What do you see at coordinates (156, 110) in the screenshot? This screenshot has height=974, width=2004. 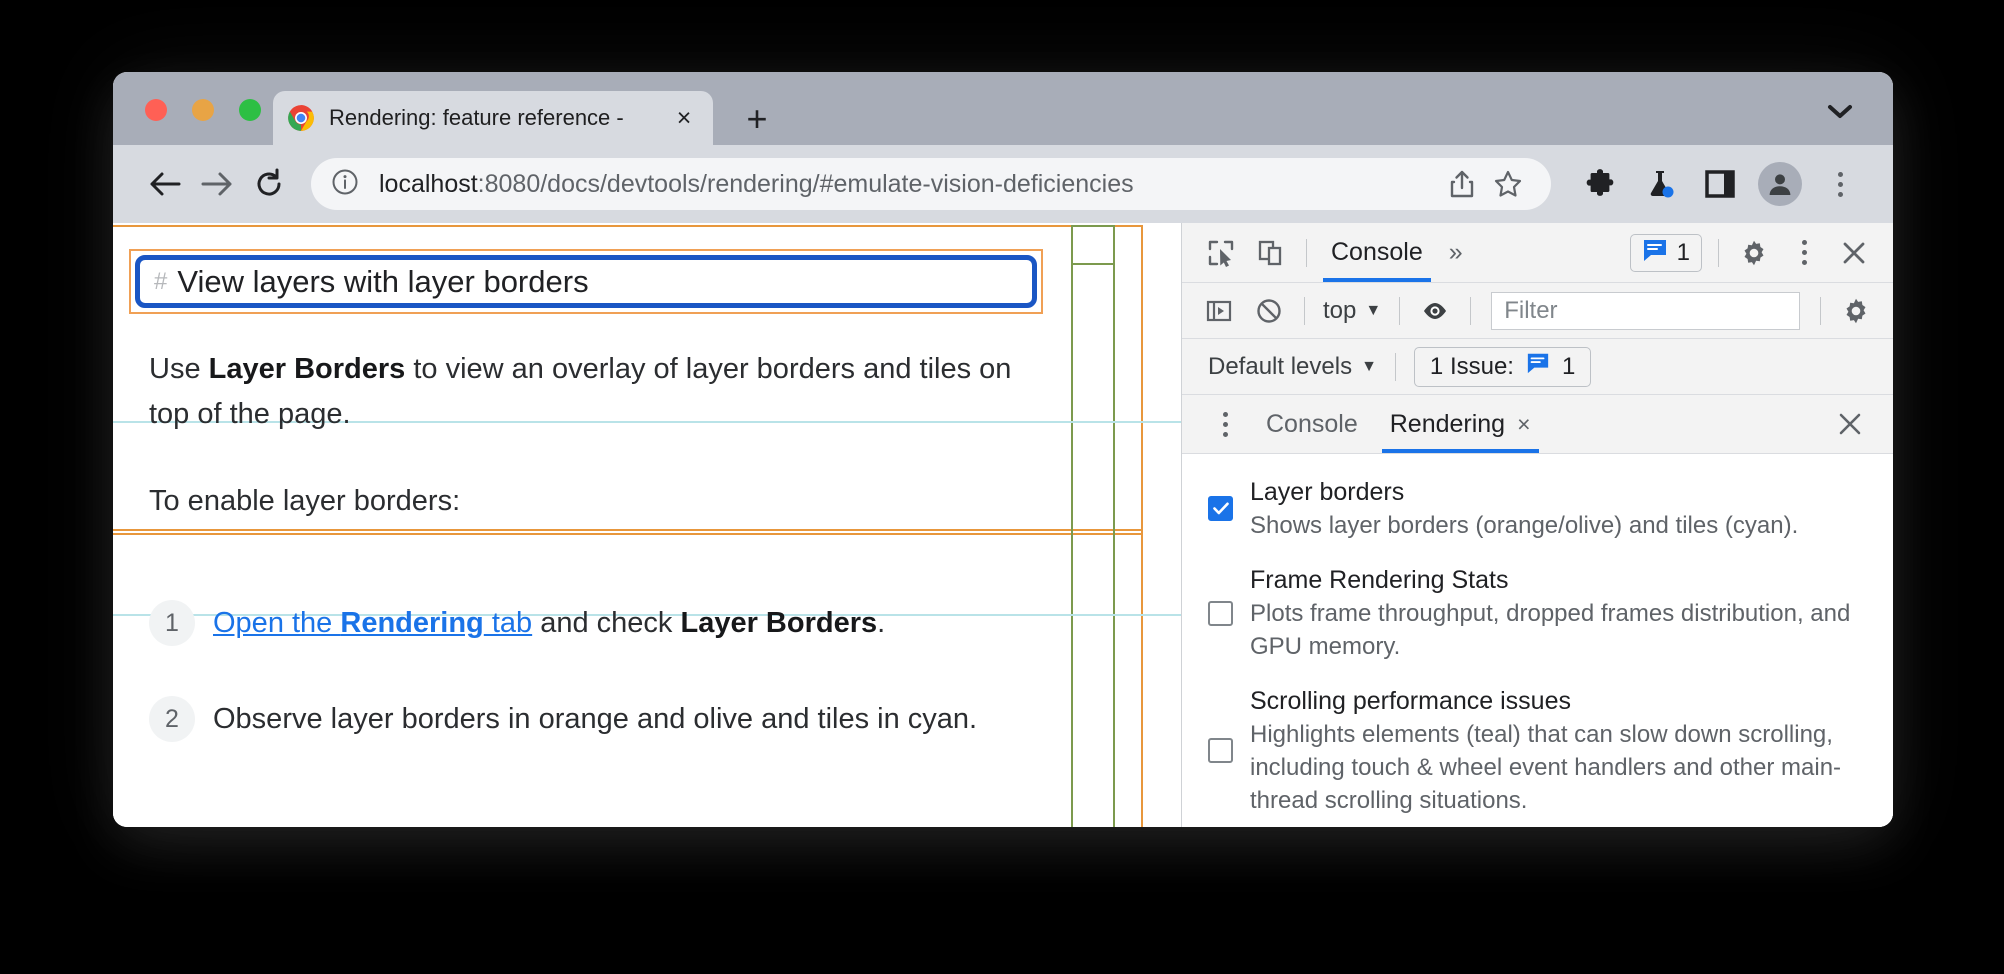 I see `close-window-button` at bounding box center [156, 110].